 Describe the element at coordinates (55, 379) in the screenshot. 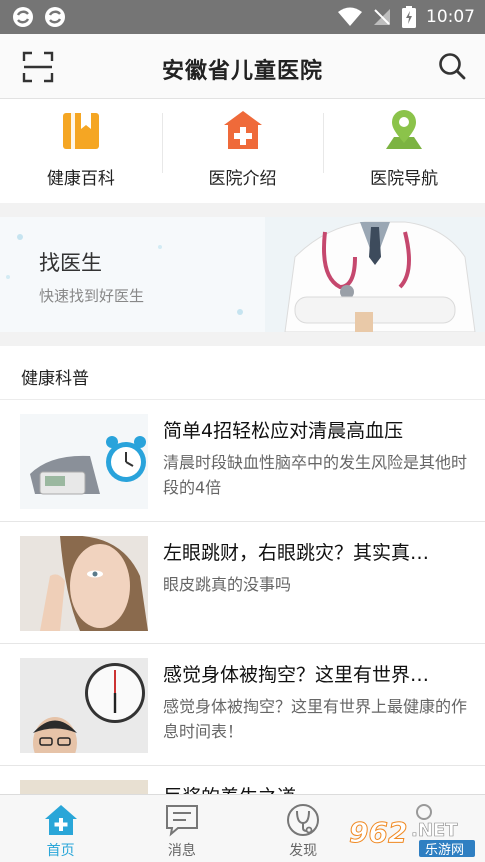

I see `section-title: 健康科普` at that location.